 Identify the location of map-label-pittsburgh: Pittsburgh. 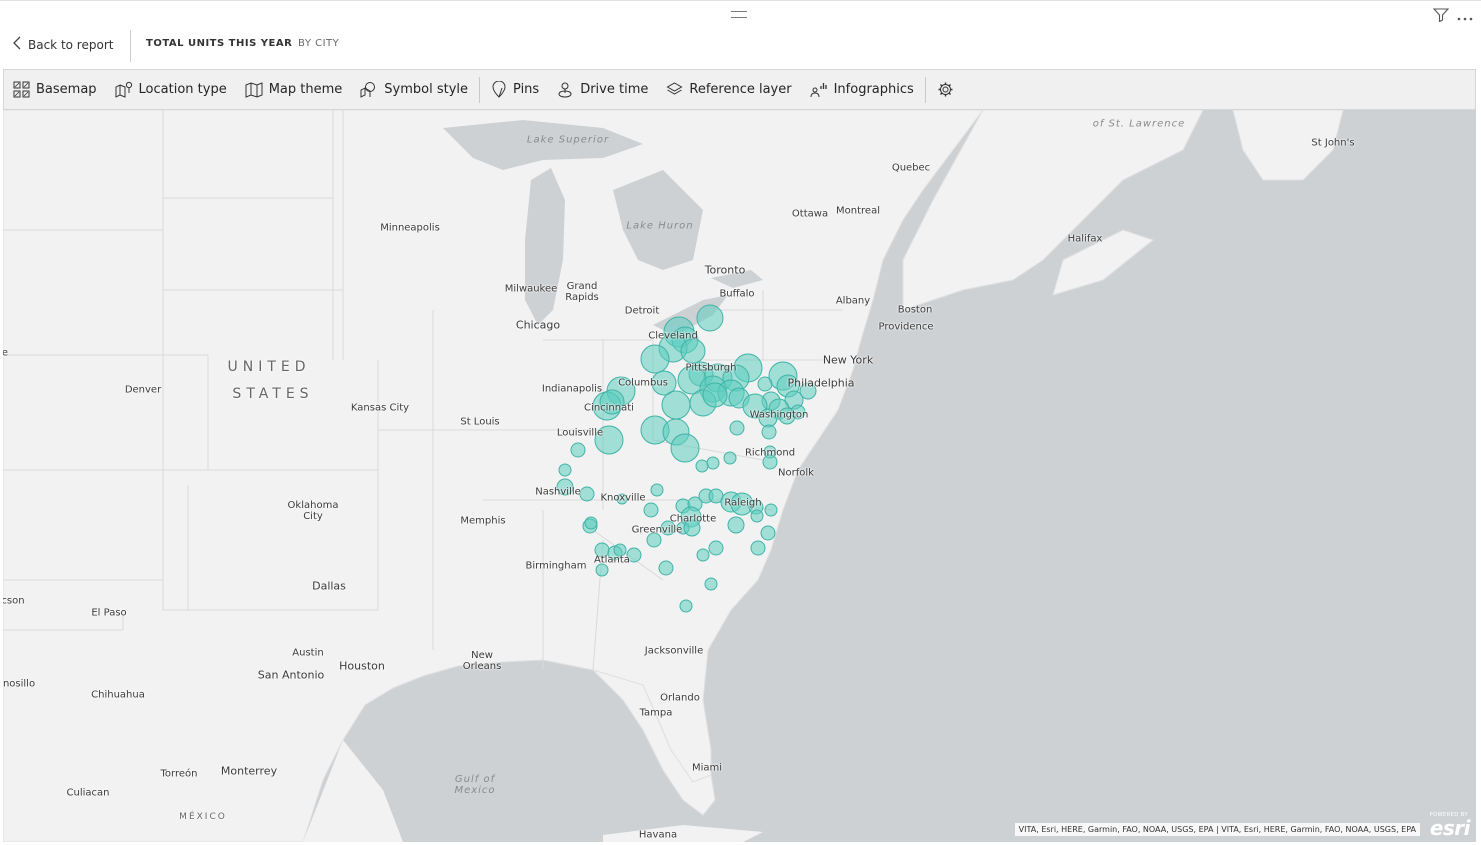
(711, 368).